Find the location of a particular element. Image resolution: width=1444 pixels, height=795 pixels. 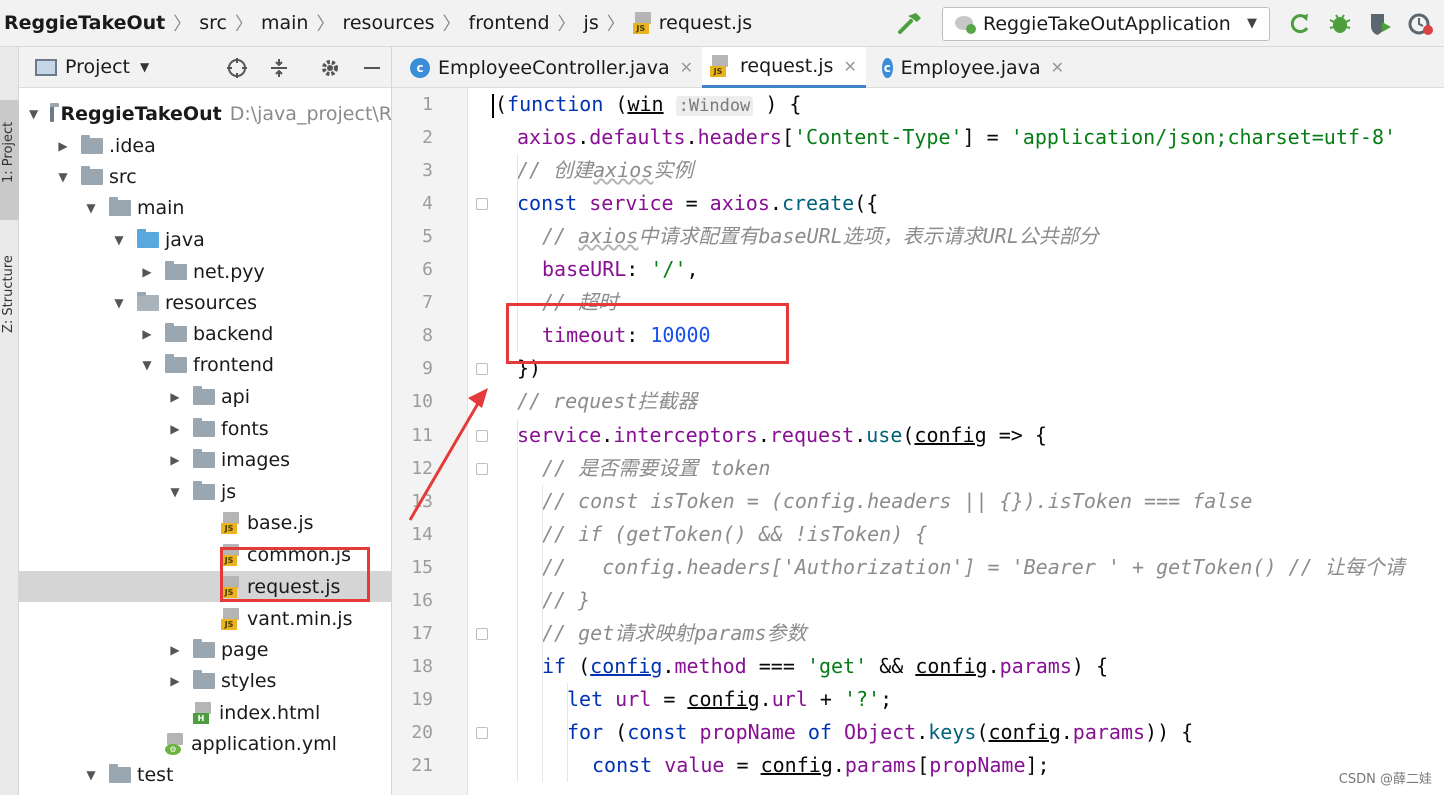

module-folder-icon is located at coordinates (55, 112).